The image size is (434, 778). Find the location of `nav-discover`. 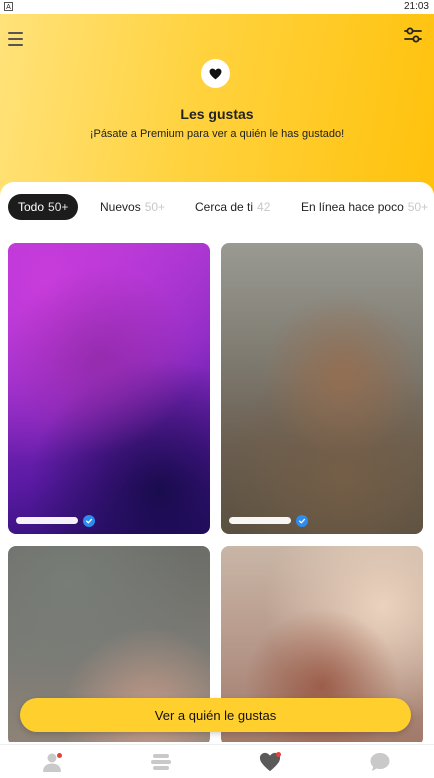

nav-discover is located at coordinates (161, 762).